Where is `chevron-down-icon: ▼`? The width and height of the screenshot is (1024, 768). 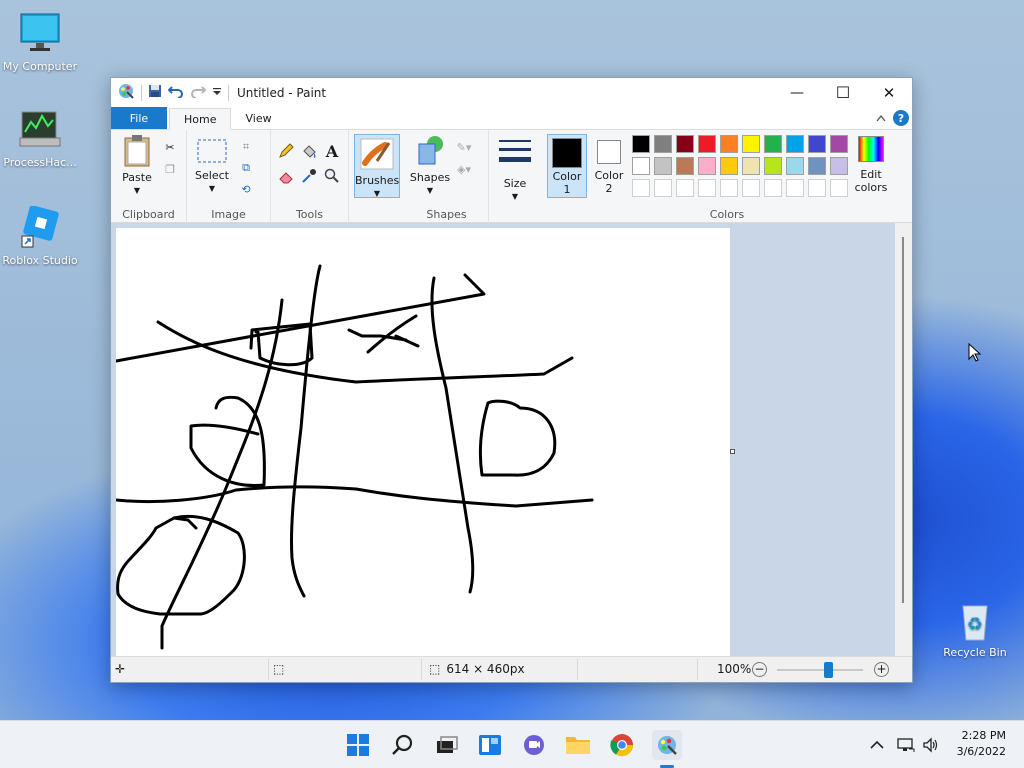
chevron-down-icon: ▼ is located at coordinates (377, 193).